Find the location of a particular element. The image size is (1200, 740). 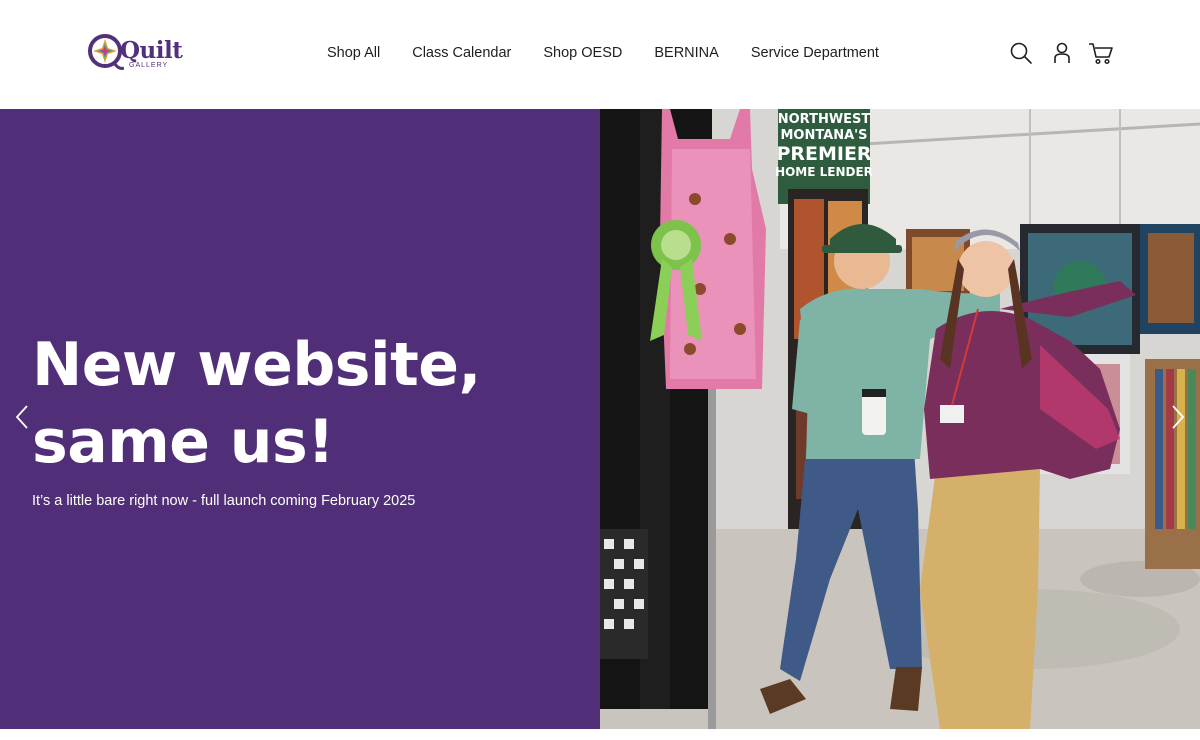

logo-wordmark: Quilt is located at coordinates (151, 50).